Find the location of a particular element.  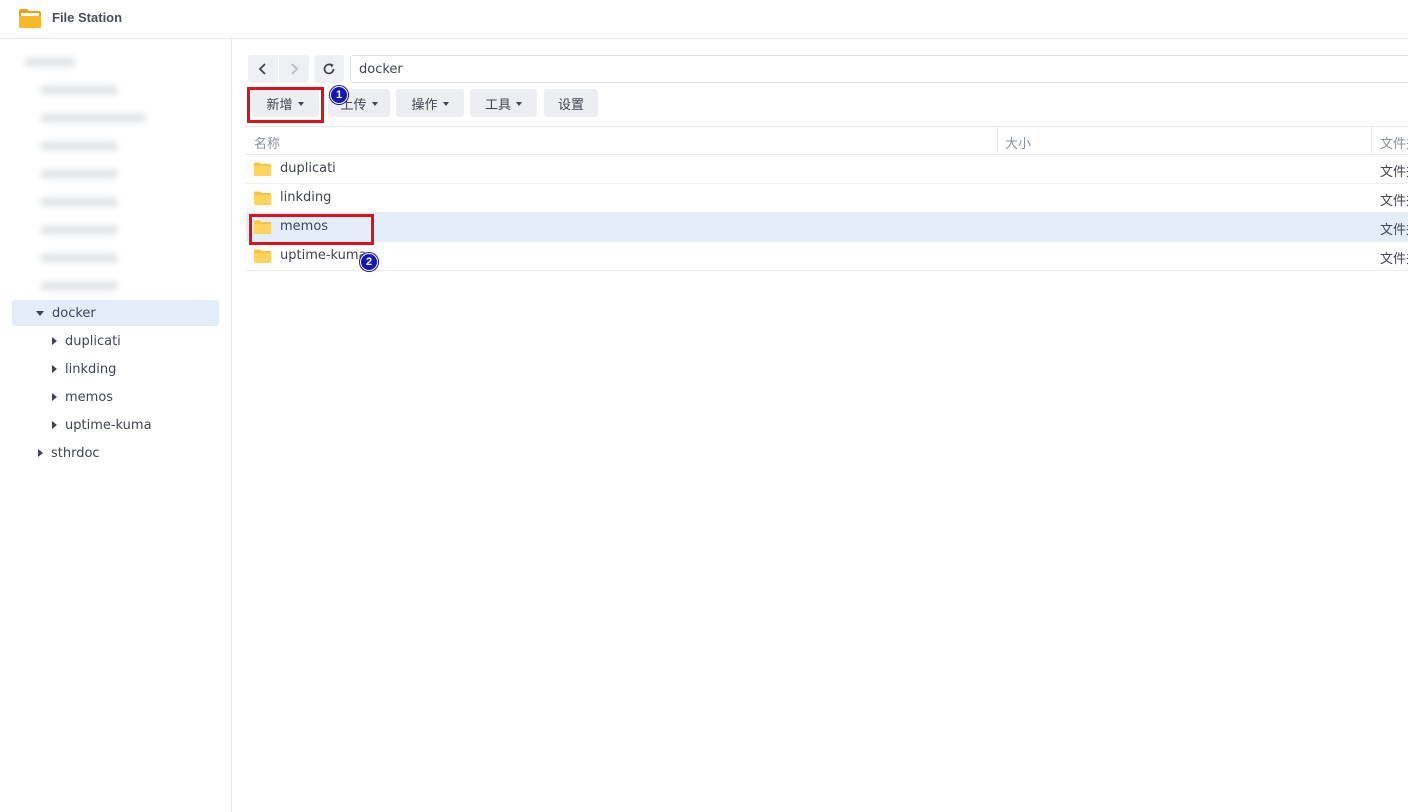

settings-button-label: 设置 is located at coordinates (570, 105).